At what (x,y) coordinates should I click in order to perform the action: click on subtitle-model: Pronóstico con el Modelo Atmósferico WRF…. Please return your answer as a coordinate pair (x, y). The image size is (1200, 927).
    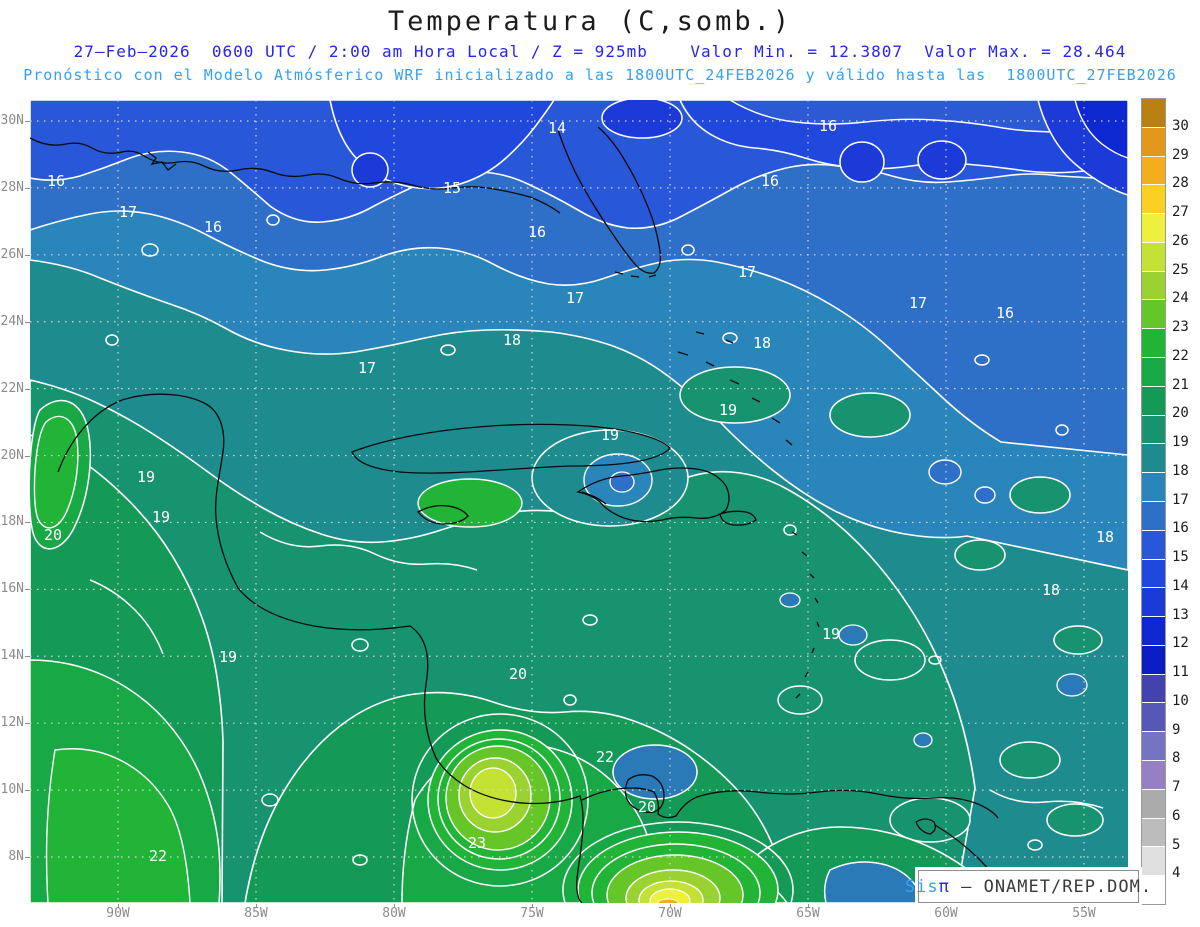
    Looking at the image, I should click on (600, 75).